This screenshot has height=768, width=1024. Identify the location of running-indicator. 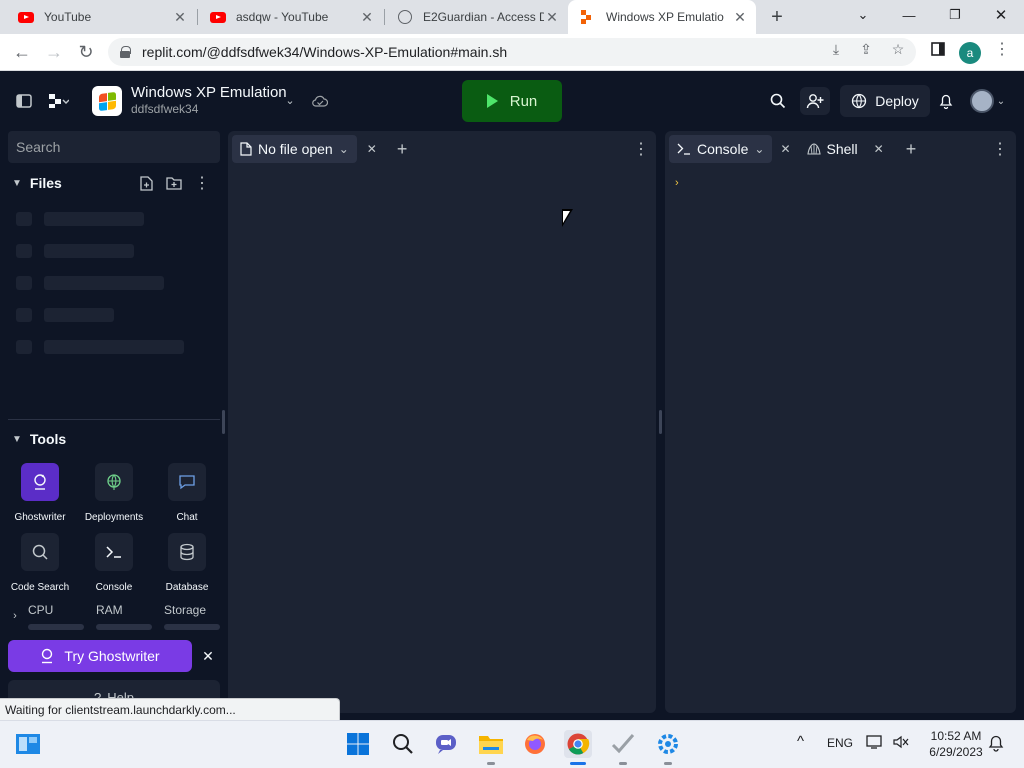
(491, 763).